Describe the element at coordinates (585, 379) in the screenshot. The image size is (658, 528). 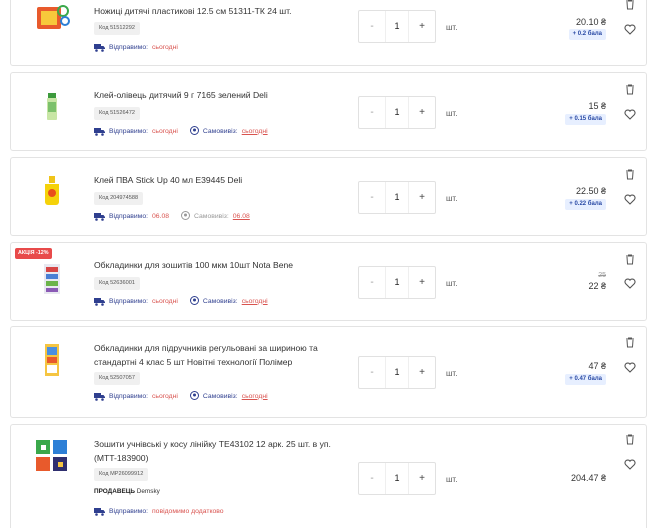
I see `bonus-badge: + 0.47 бала` at that location.